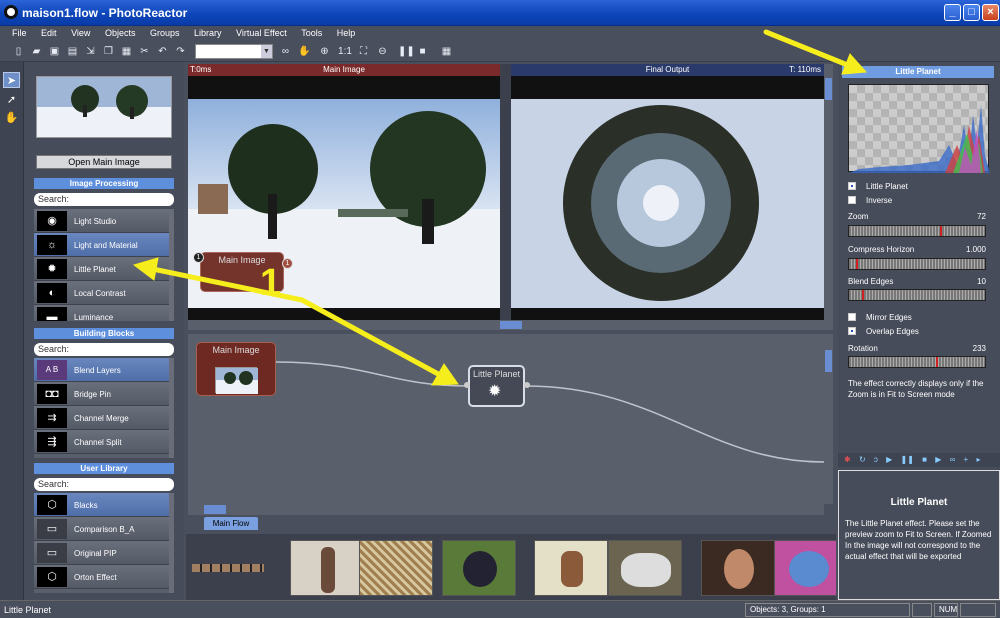 The image size is (1000, 618). What do you see at coordinates (363, 51) in the screenshot?
I see `fit-screen-icon: ⛶` at bounding box center [363, 51].